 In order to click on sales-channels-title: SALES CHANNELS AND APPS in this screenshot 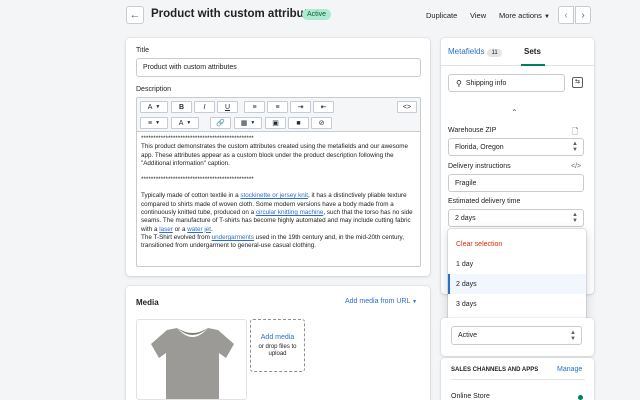, I will do `click(495, 370)`.